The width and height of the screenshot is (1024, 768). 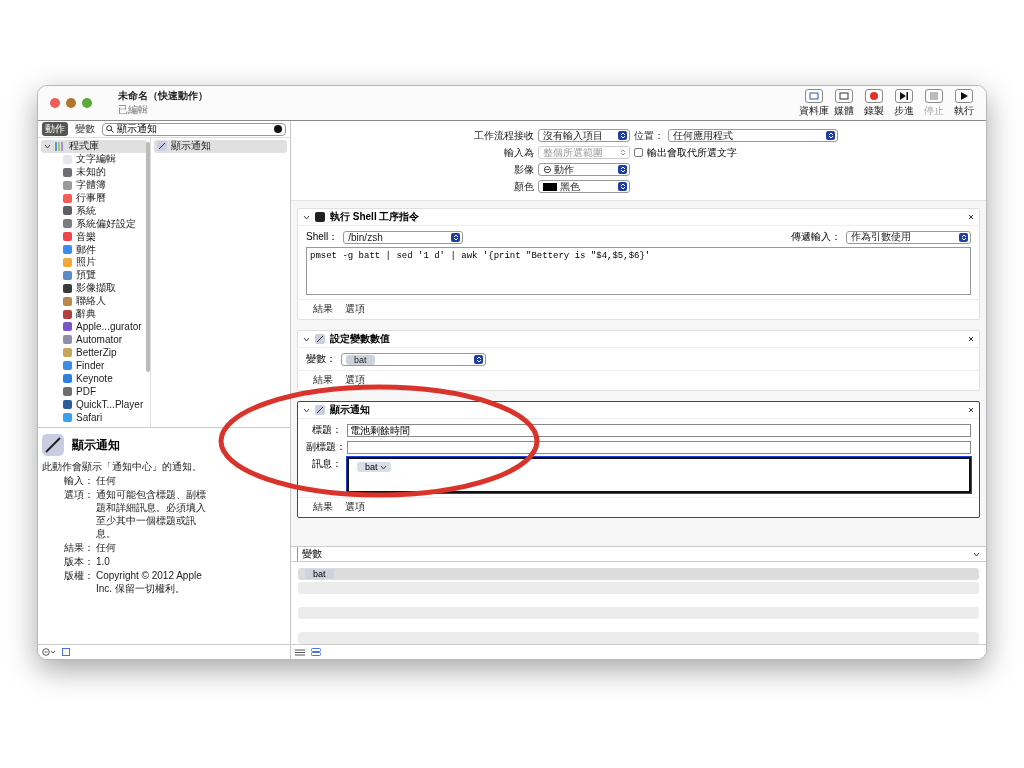 What do you see at coordinates (324, 447) in the screenshot?
I see `field-label: 副標題：` at bounding box center [324, 447].